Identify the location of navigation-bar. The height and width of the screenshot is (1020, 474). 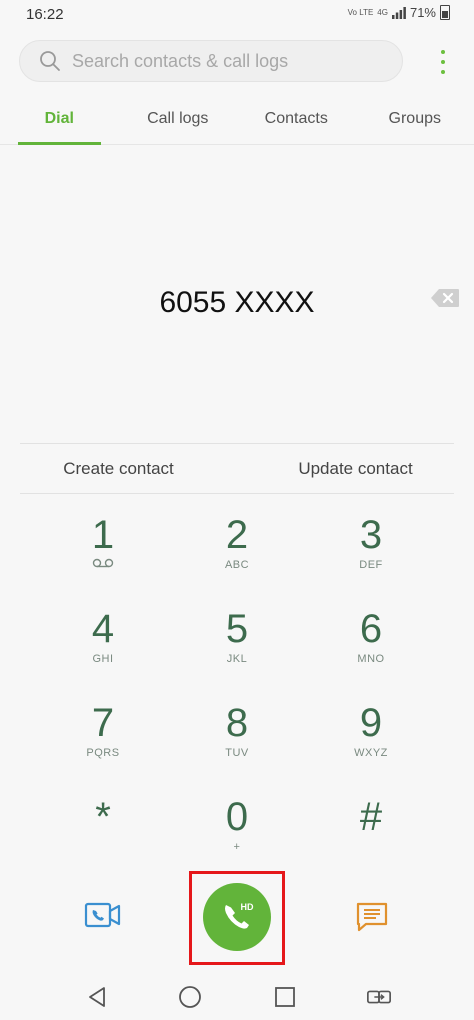
(237, 996).